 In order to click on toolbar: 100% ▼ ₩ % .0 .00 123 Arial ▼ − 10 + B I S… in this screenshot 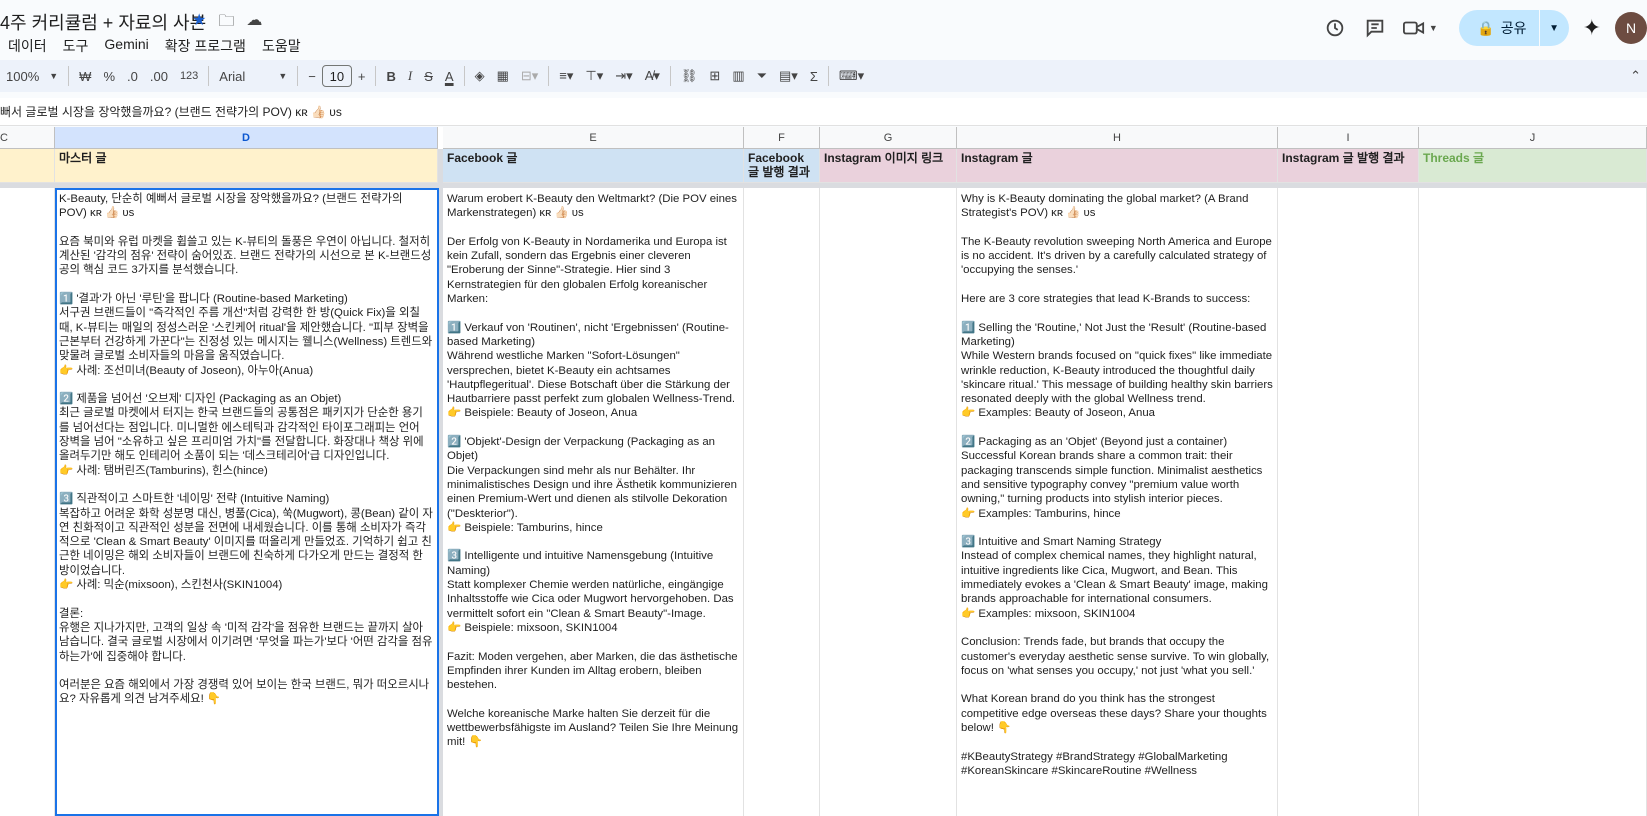, I will do `click(823, 76)`.